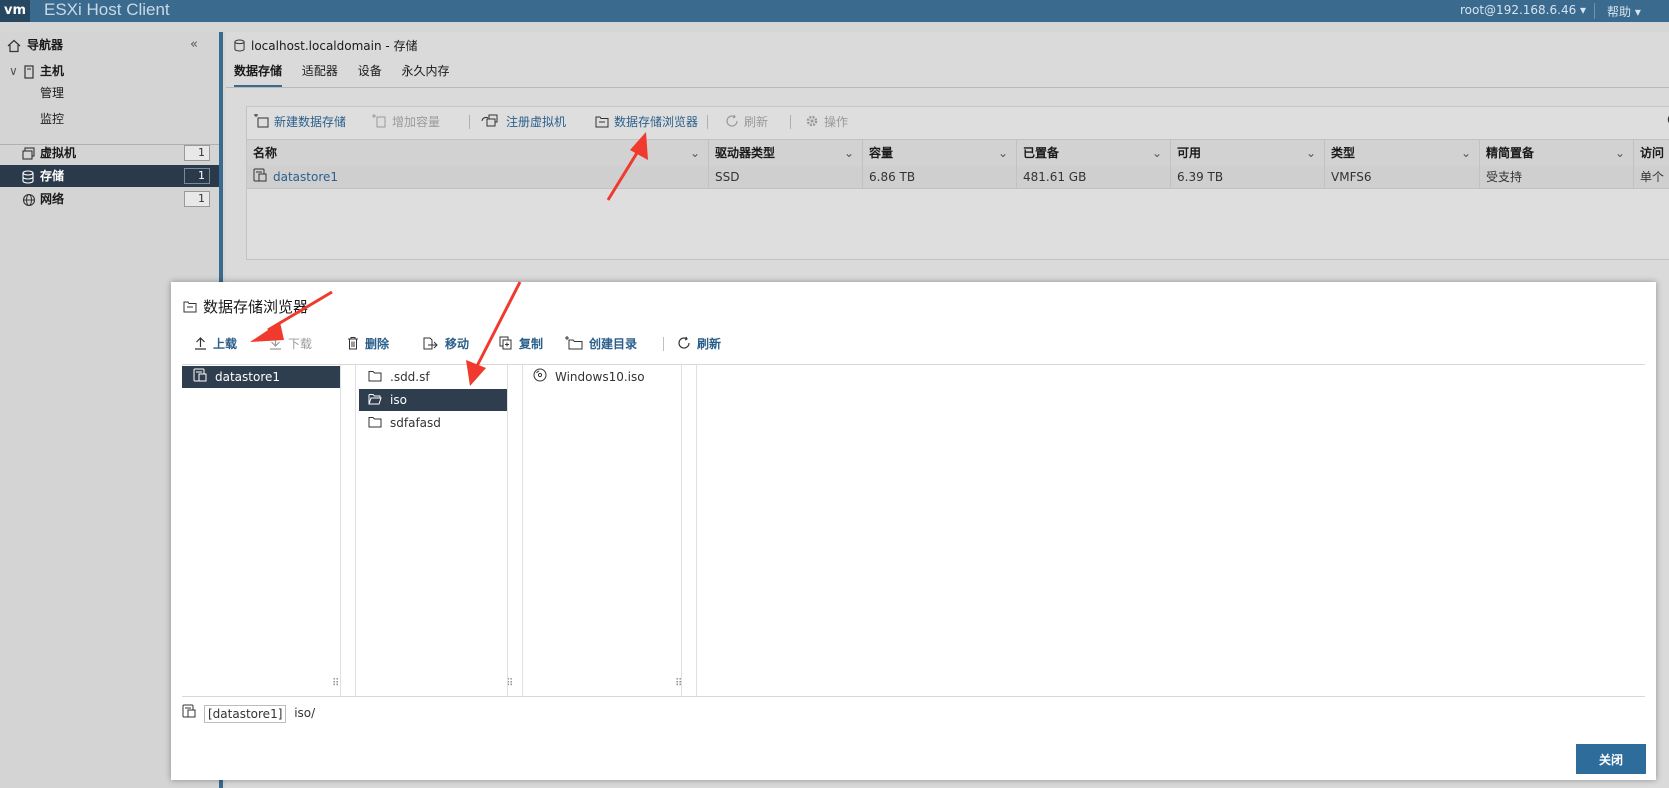 The width and height of the screenshot is (1669, 788). I want to click on column-header-label: 精简置备, so click(1510, 153).